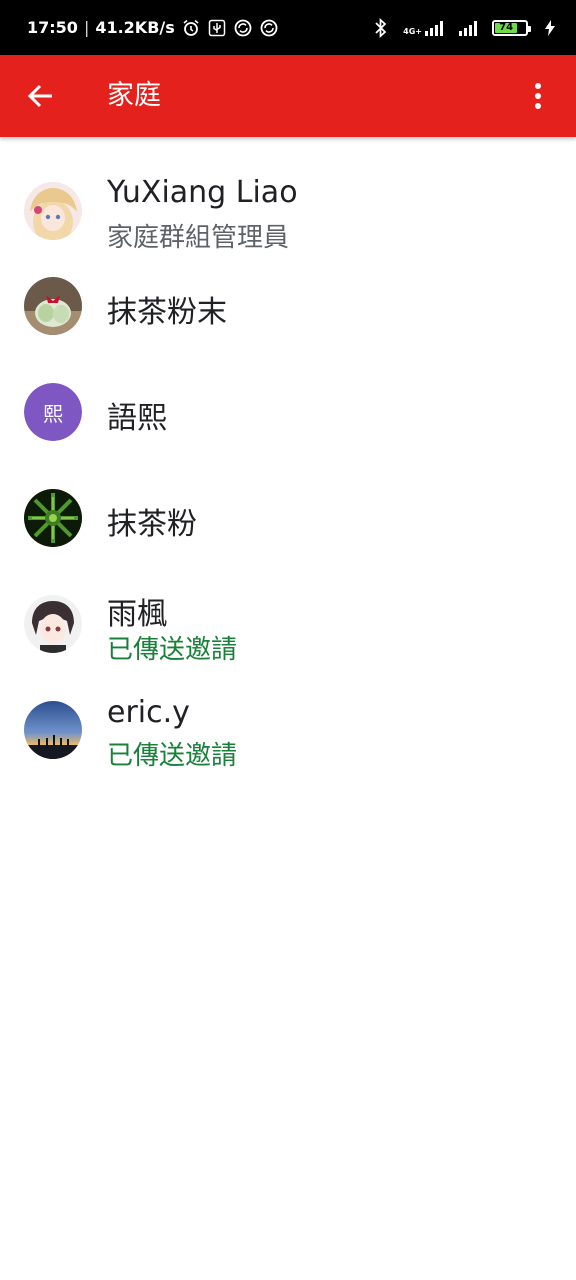  Describe the element at coordinates (148, 712) in the screenshot. I see `member-name: eric.y` at that location.